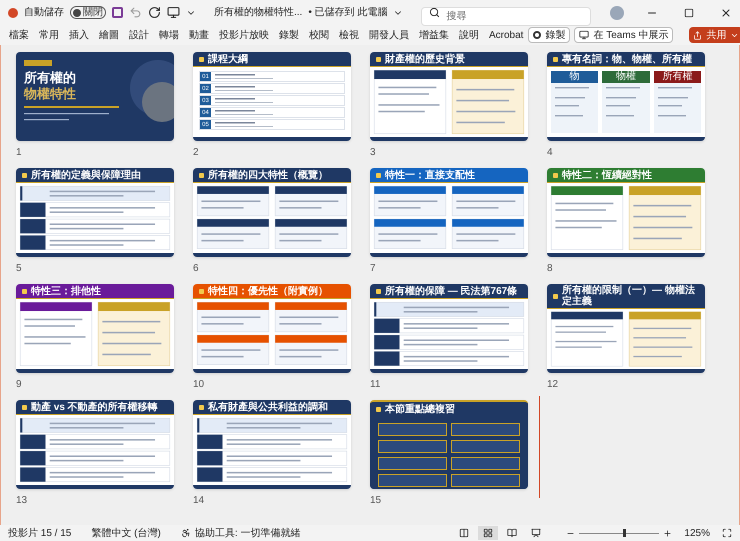 This screenshot has height=541, width=740. Describe the element at coordinates (624, 533) in the screenshot. I see `zoom-thumb` at that location.